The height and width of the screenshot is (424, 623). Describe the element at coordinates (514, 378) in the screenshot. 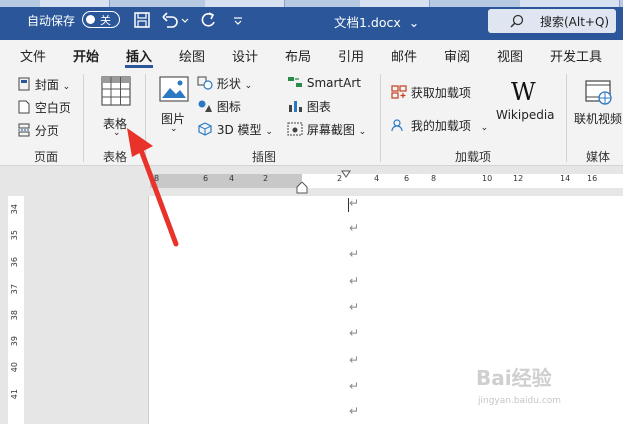

I see `baidu-watermark: Bai经验` at that location.